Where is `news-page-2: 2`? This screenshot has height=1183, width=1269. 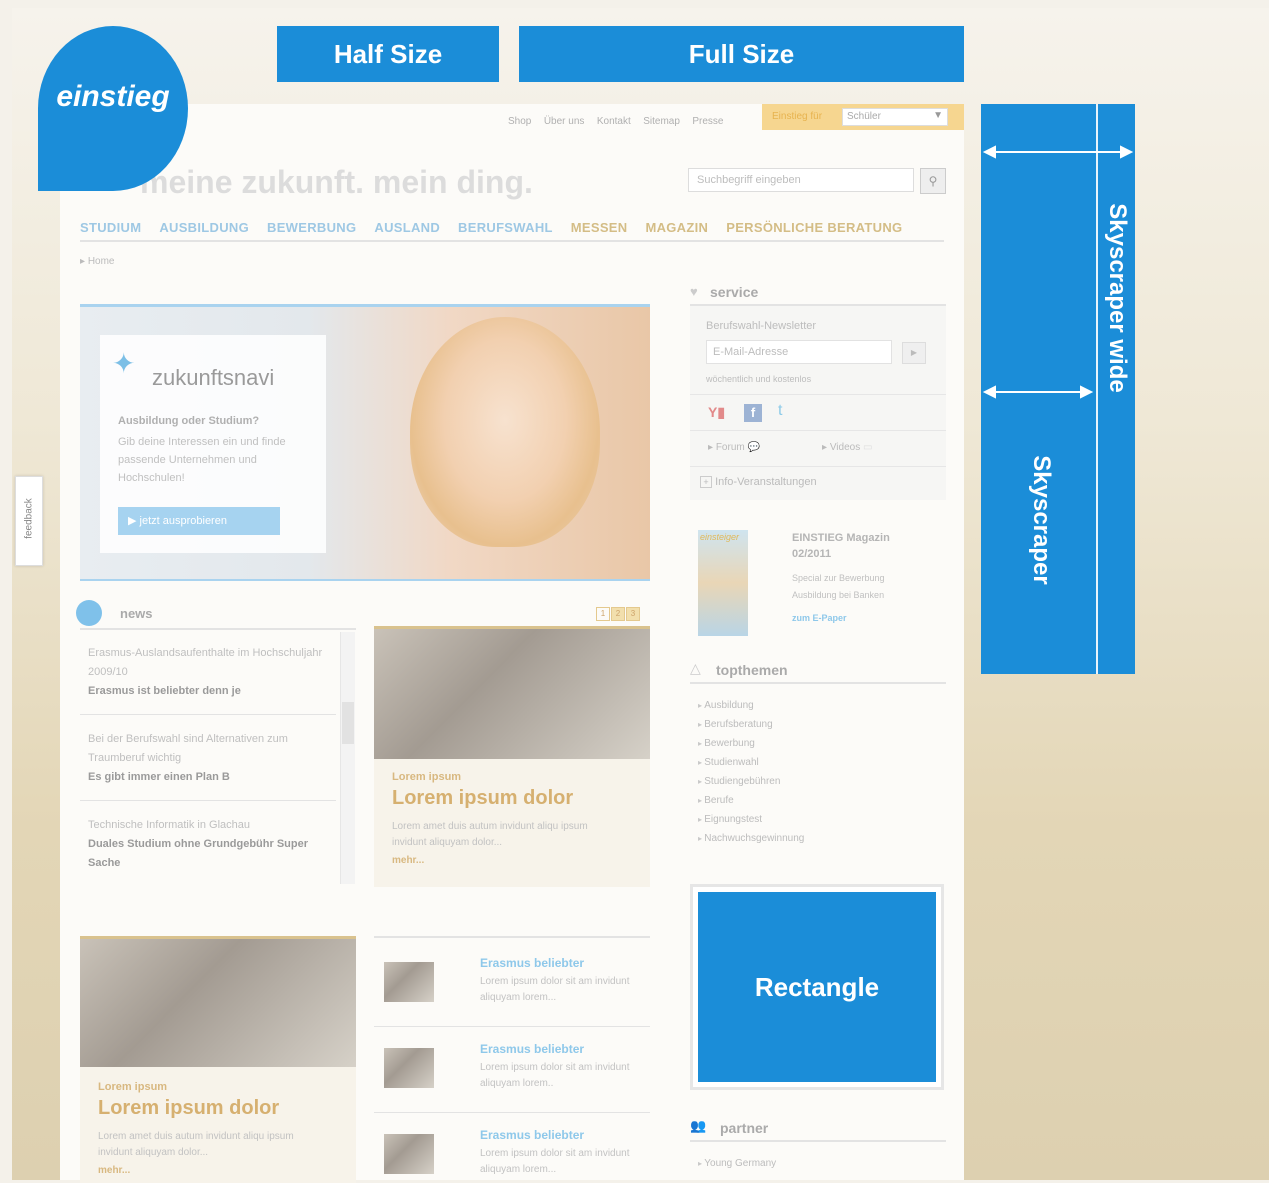 news-page-2: 2 is located at coordinates (618, 614).